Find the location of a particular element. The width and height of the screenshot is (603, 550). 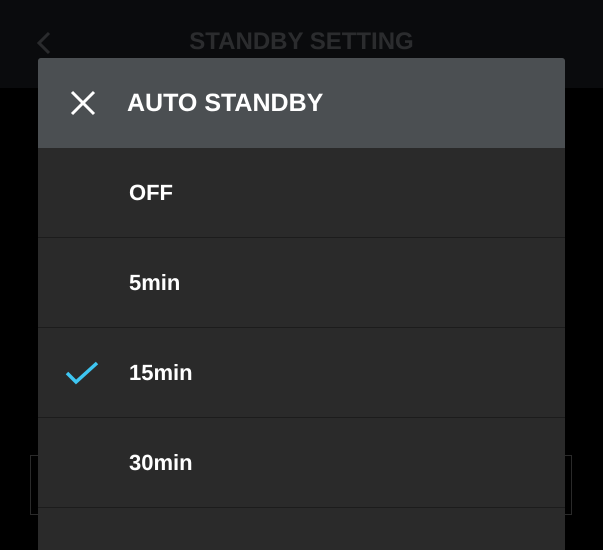

close-icon is located at coordinates (83, 103).